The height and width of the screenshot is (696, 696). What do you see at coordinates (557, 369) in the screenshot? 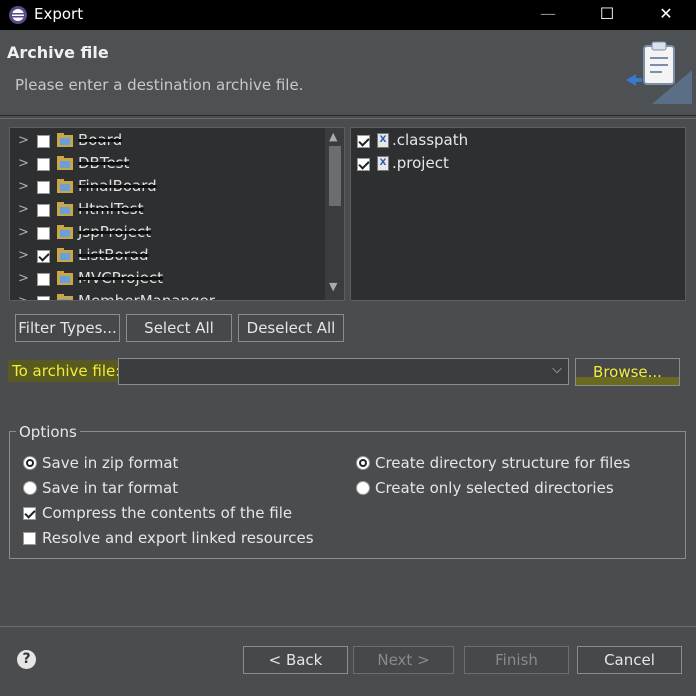
I see `chevron-down-icon: ⌵` at bounding box center [557, 369].